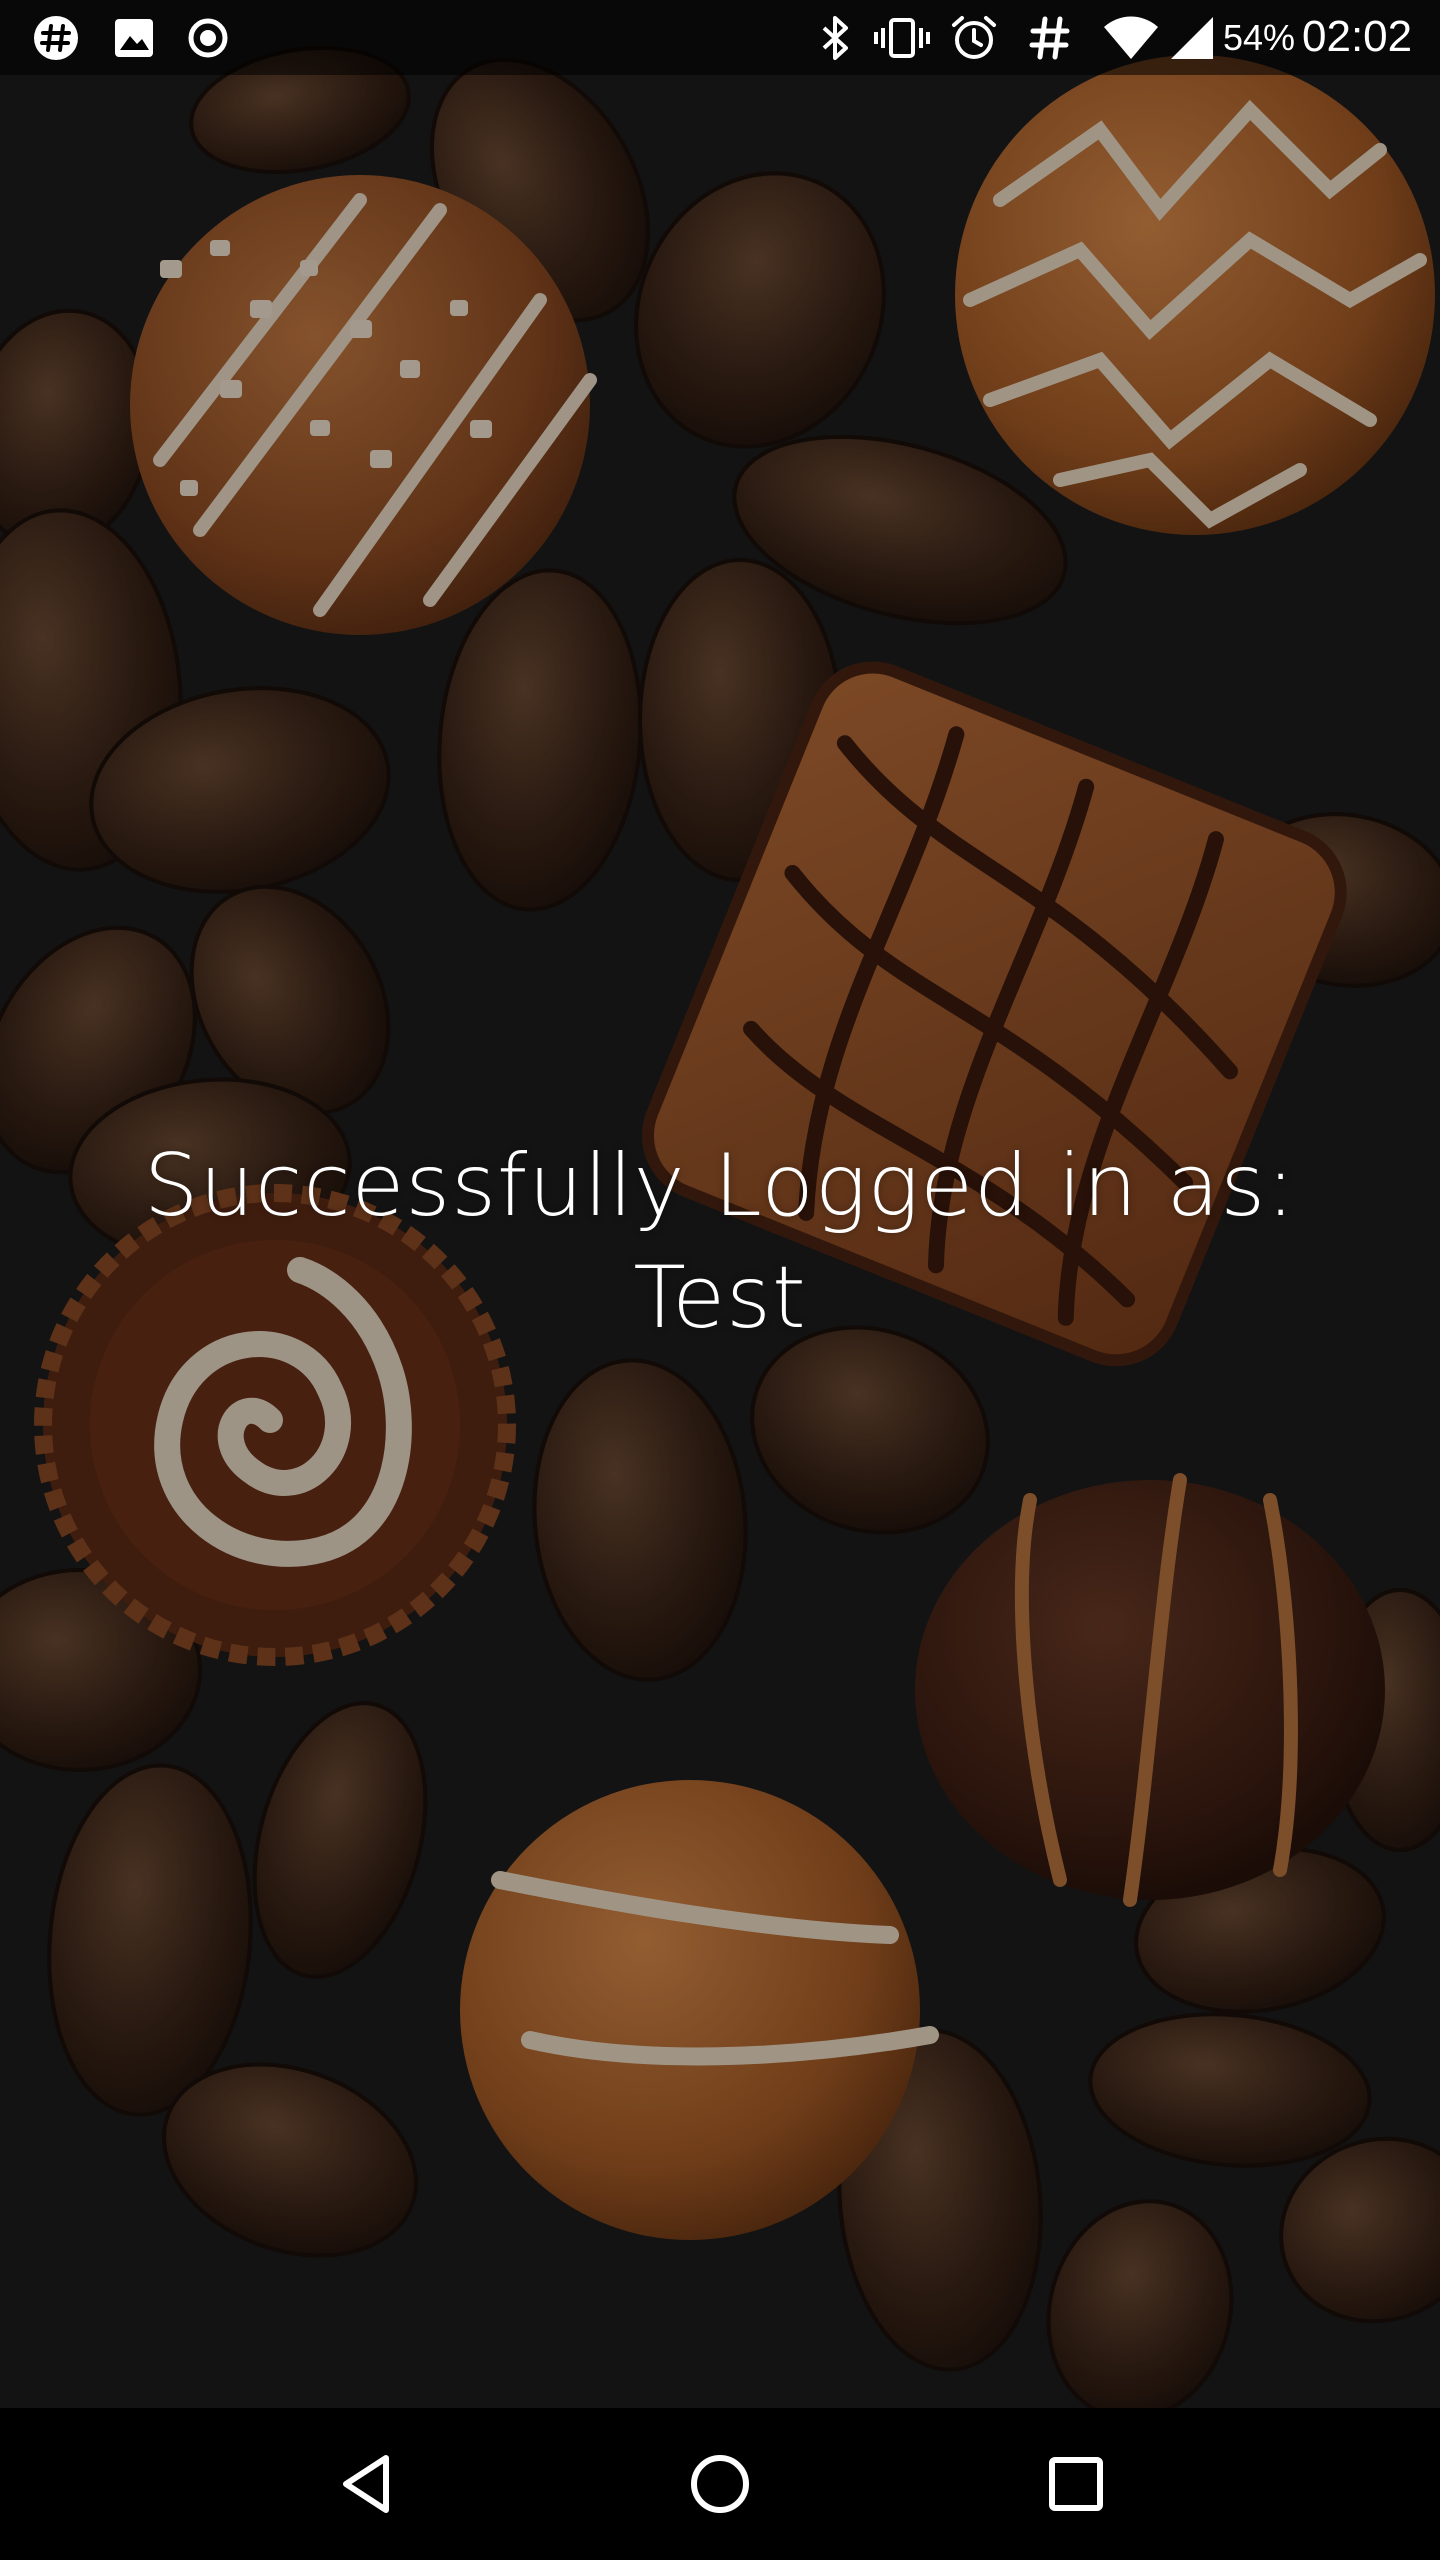  What do you see at coordinates (1259, 37) in the screenshot?
I see `battery-percent: 54%` at bounding box center [1259, 37].